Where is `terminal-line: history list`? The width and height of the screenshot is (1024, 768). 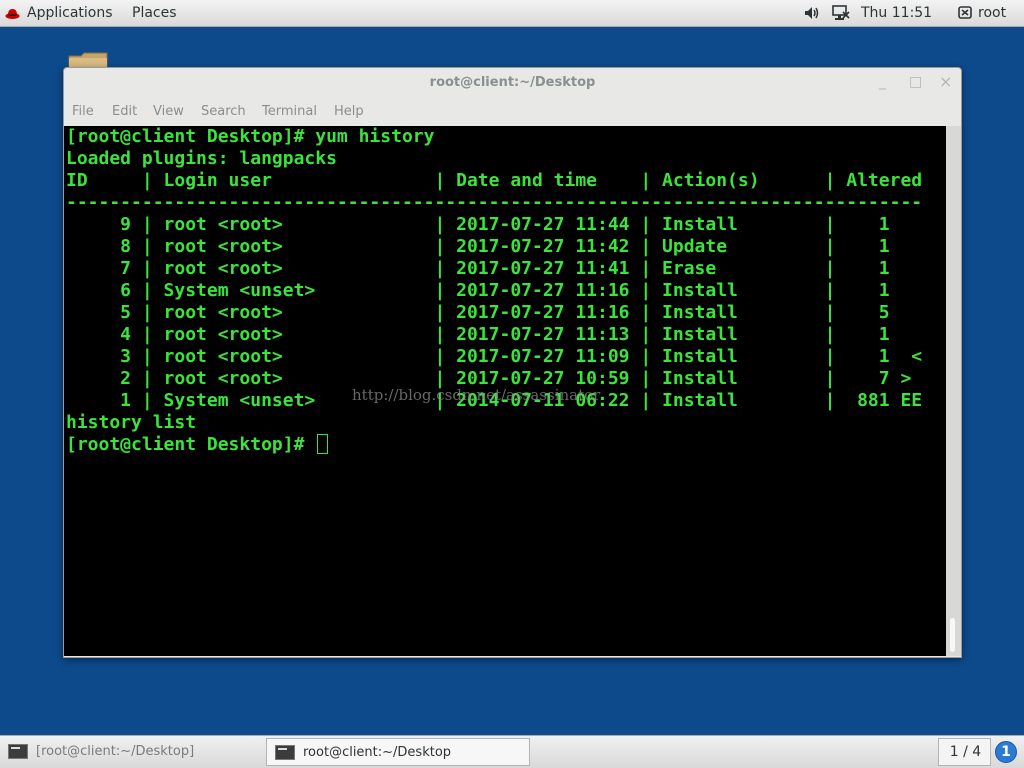 terminal-line: history list is located at coordinates (131, 422).